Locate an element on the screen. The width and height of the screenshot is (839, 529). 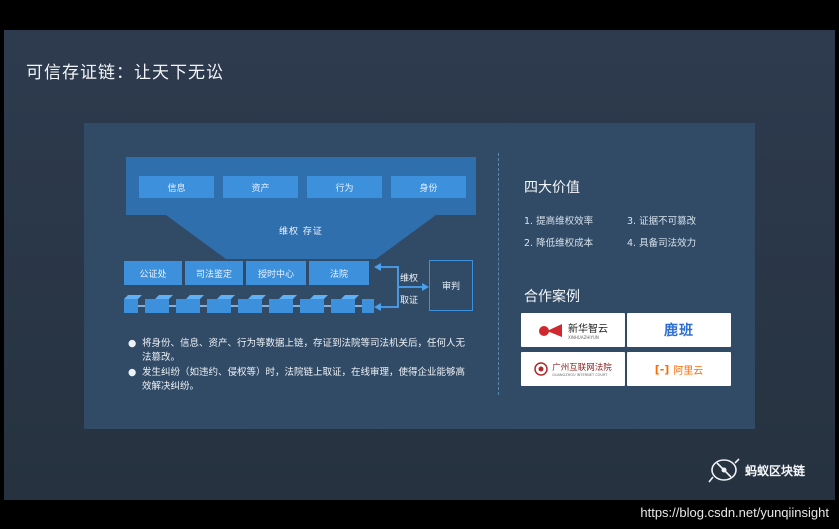
data-item-asset: 资产 is located at coordinates (260, 187).